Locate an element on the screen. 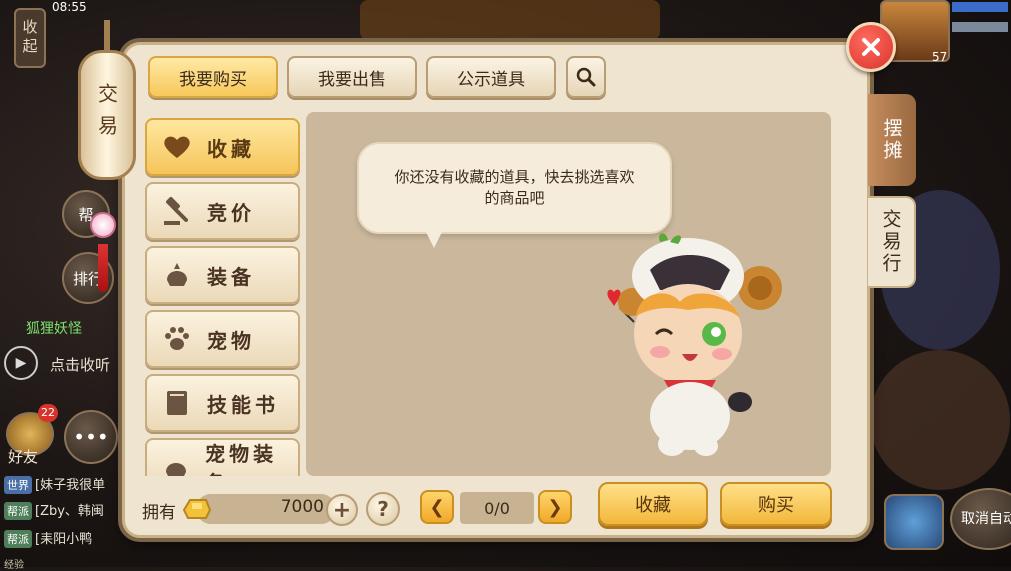  tab-public-items: 公示道具 is located at coordinates (491, 77).